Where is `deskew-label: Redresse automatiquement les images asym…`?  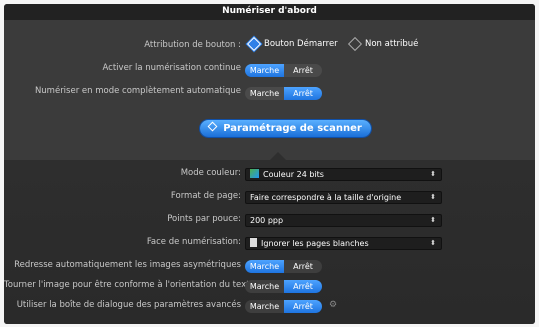 deskew-label: Redresse automatiquement les images asym… is located at coordinates (127, 265).